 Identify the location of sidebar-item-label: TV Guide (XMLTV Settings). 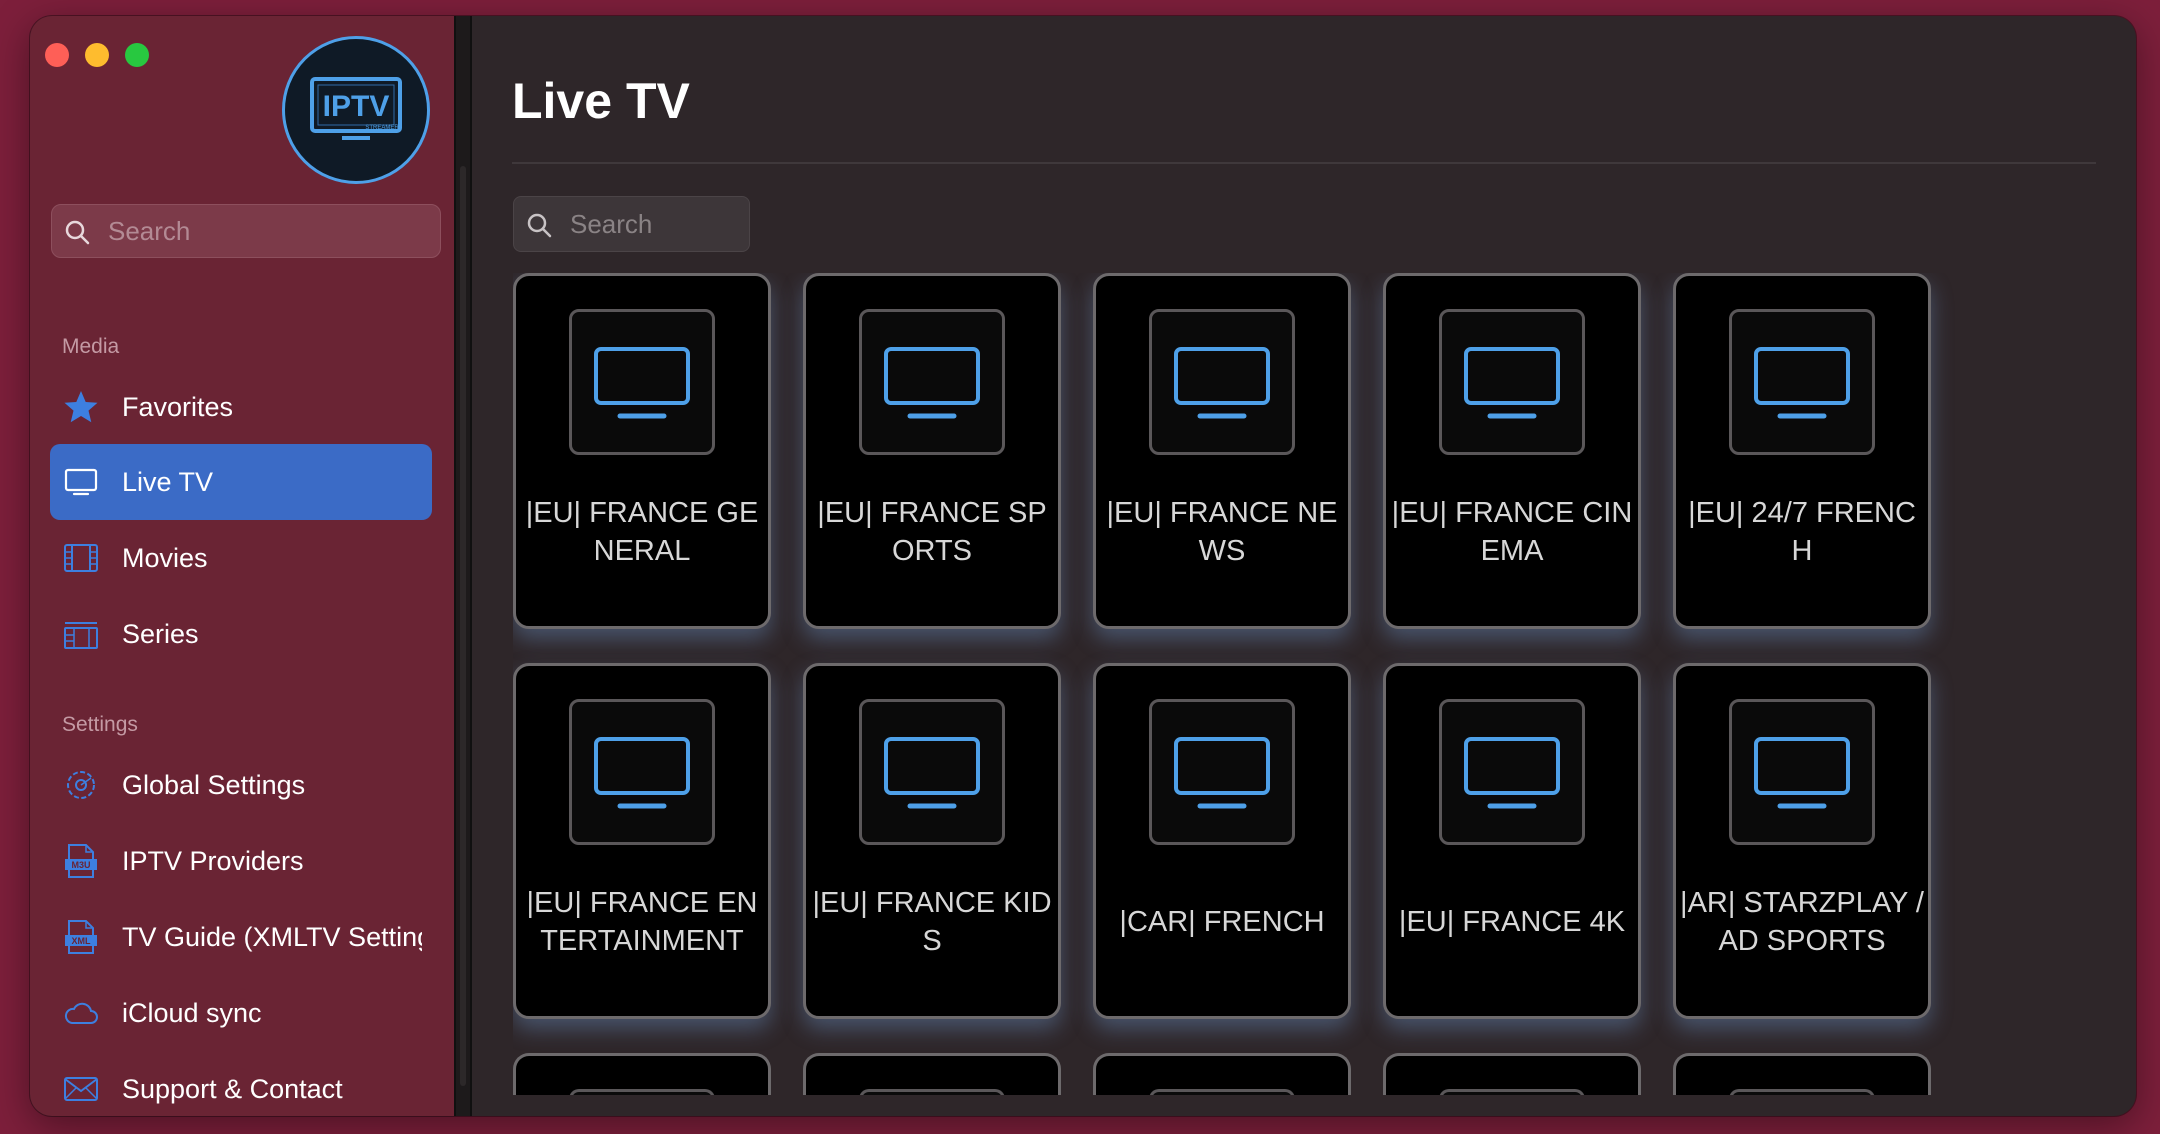
(272, 937).